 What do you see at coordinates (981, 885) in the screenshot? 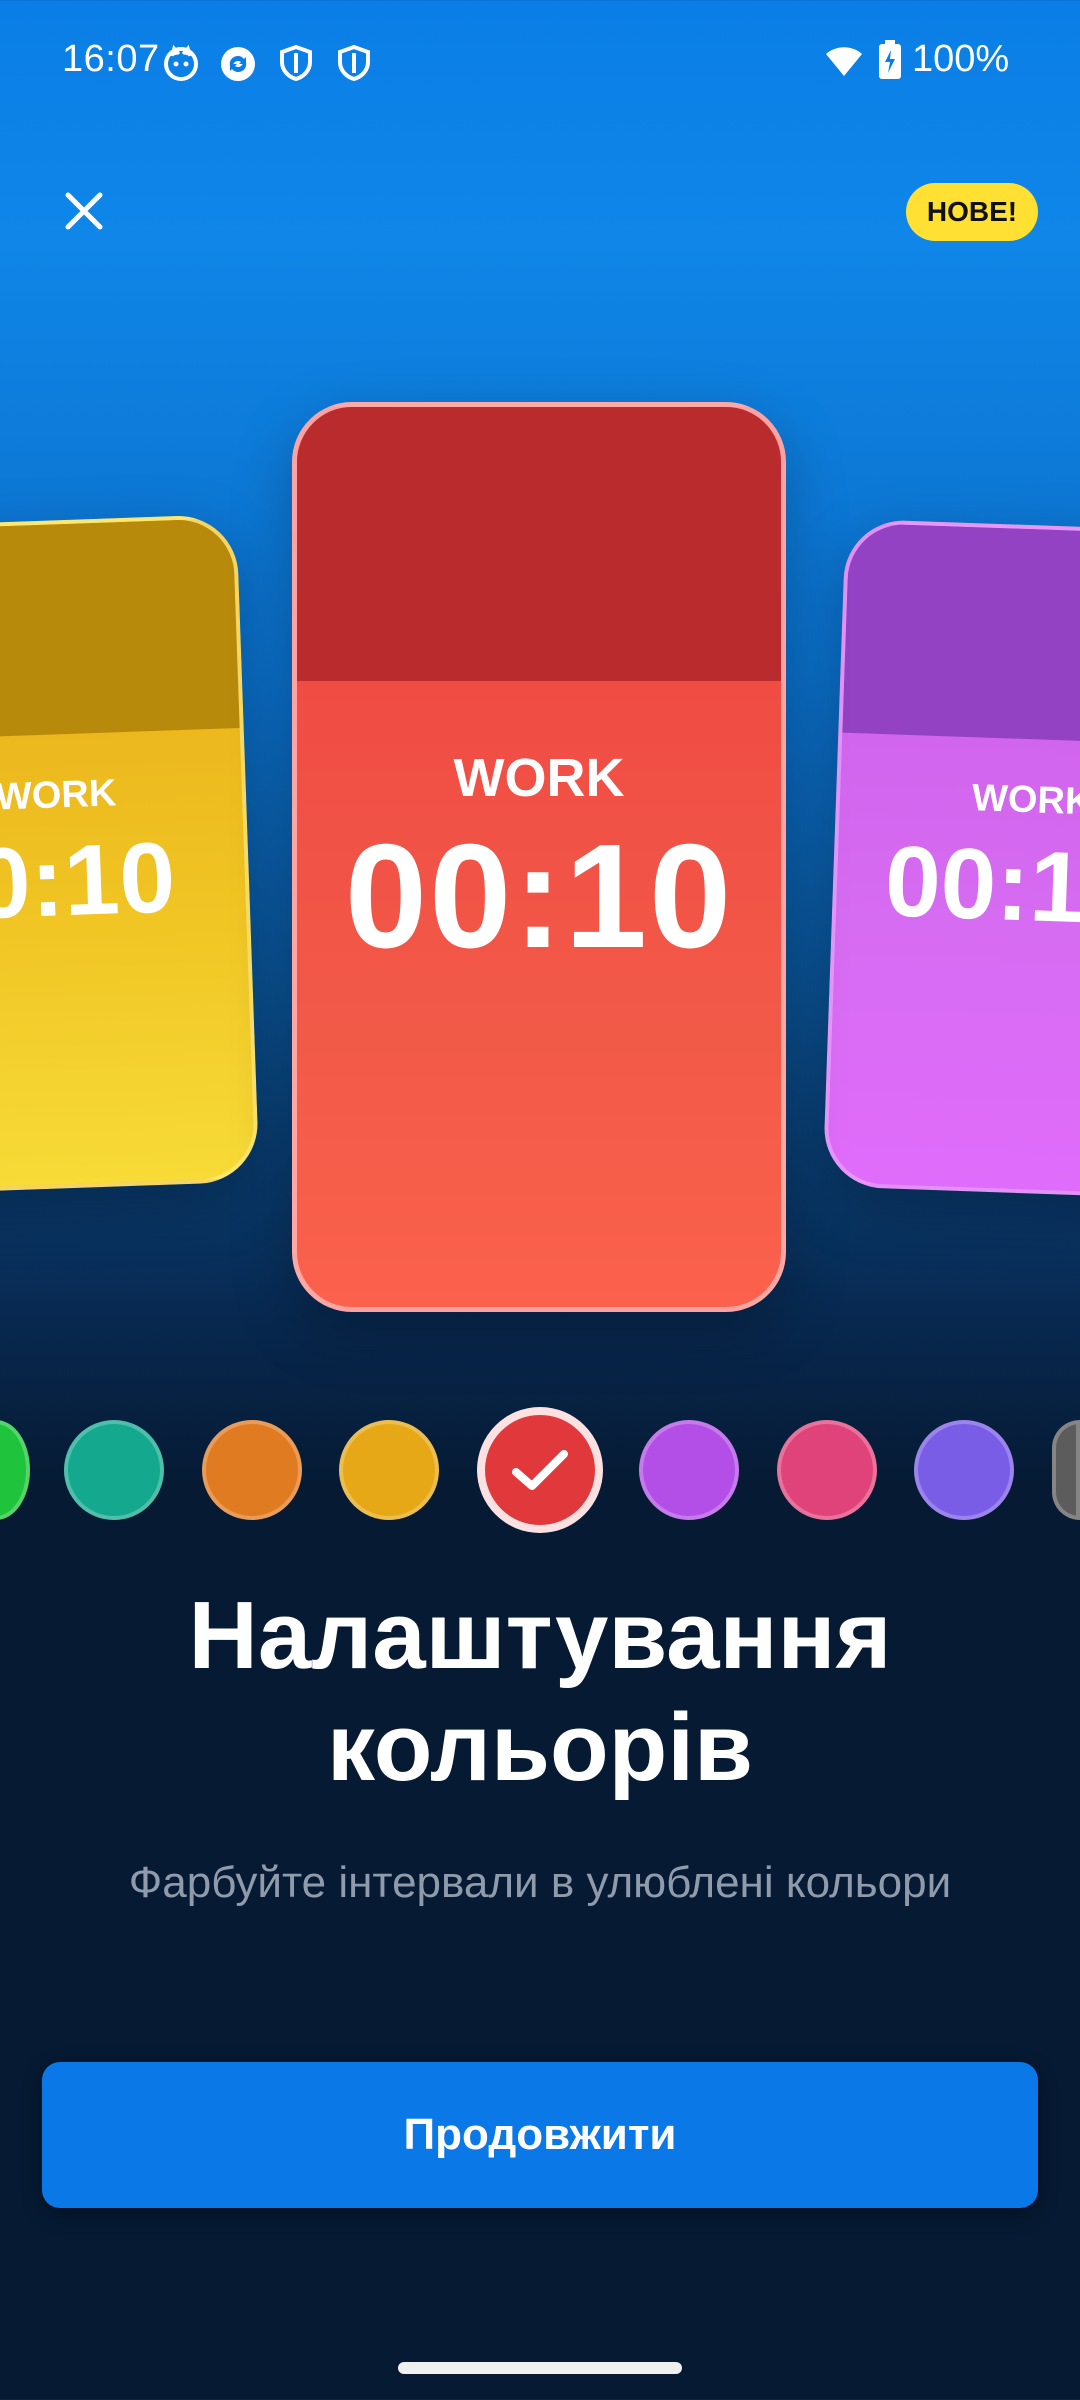
I see `card-timer: 00:1` at bounding box center [981, 885].